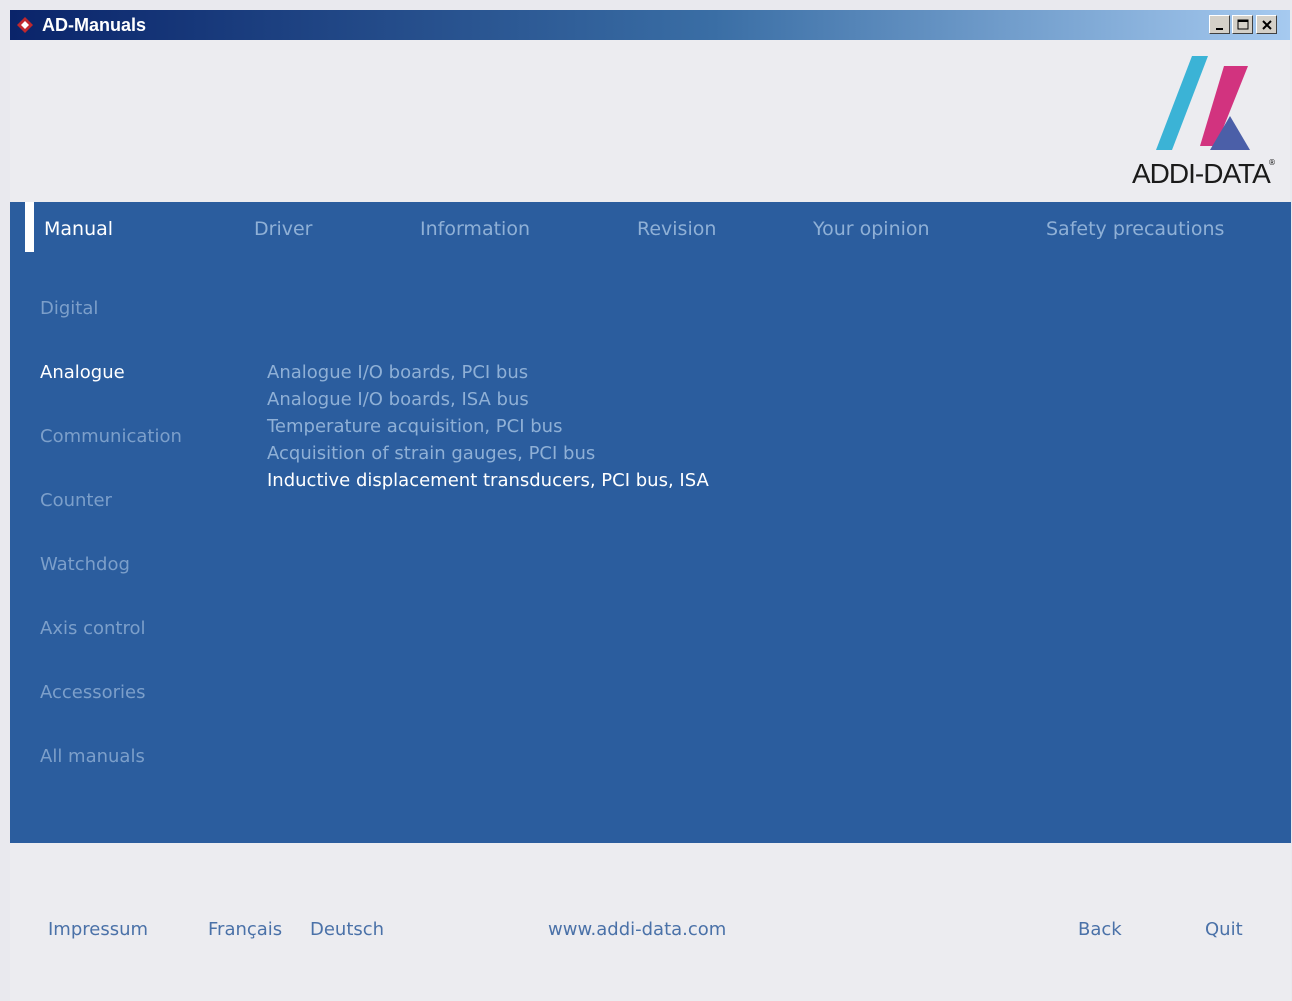  What do you see at coordinates (431, 453) in the screenshot?
I see `manual-link: Acquisition of strain gauges, PCI bus` at bounding box center [431, 453].